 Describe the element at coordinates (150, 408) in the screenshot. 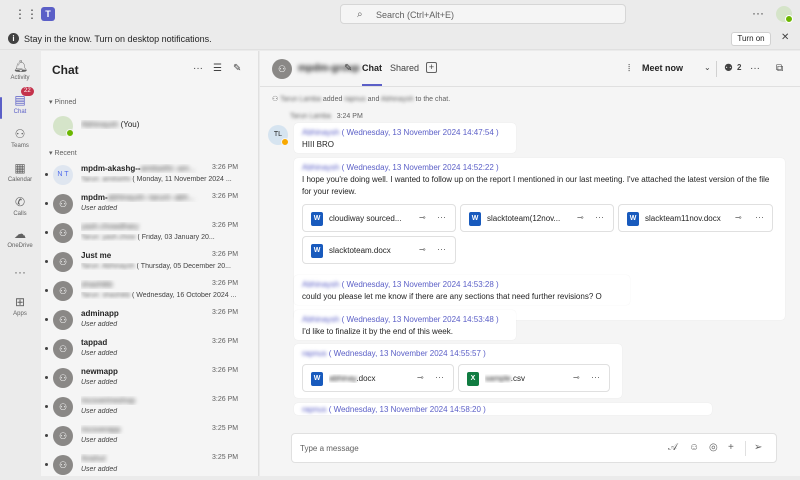

I see `chat-list-item: ⚇ mcoverineshop 3:26 PM User added` at that location.